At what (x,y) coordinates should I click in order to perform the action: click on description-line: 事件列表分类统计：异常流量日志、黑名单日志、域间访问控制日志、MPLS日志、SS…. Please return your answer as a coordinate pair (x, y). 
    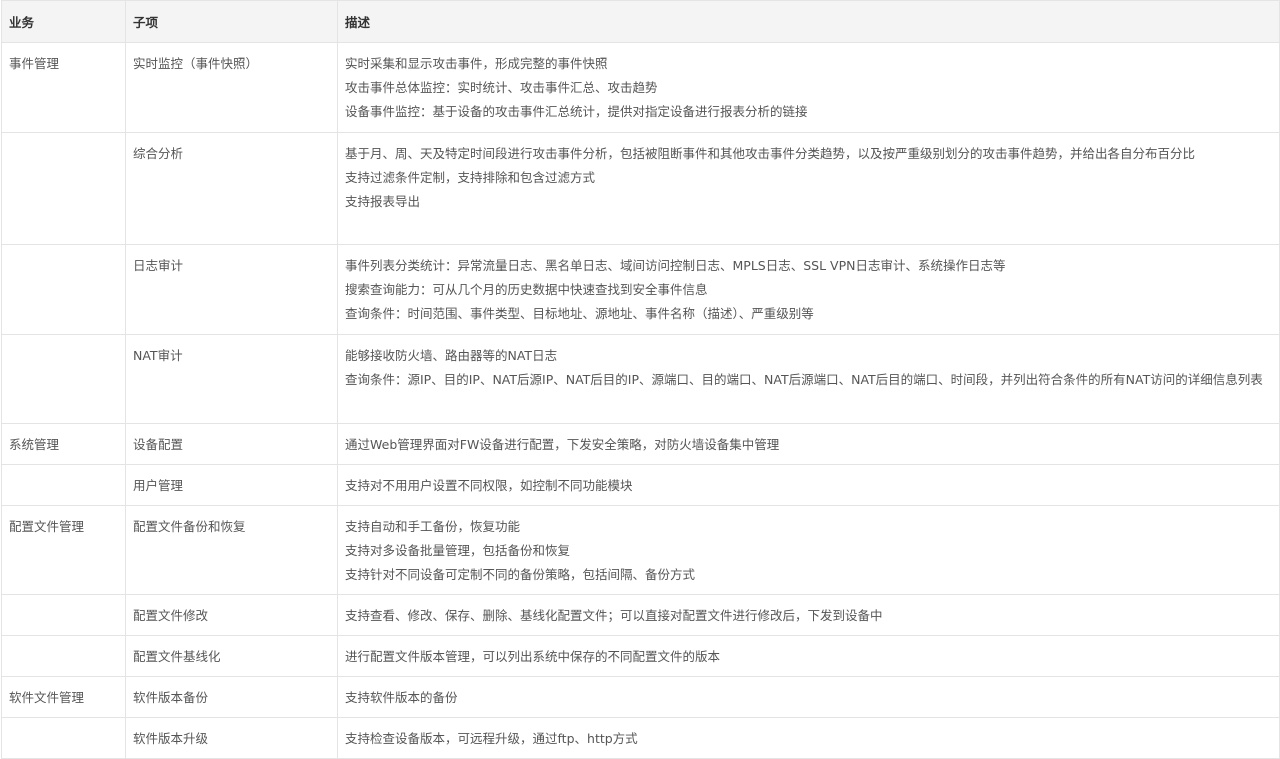
    Looking at the image, I should click on (812, 266).